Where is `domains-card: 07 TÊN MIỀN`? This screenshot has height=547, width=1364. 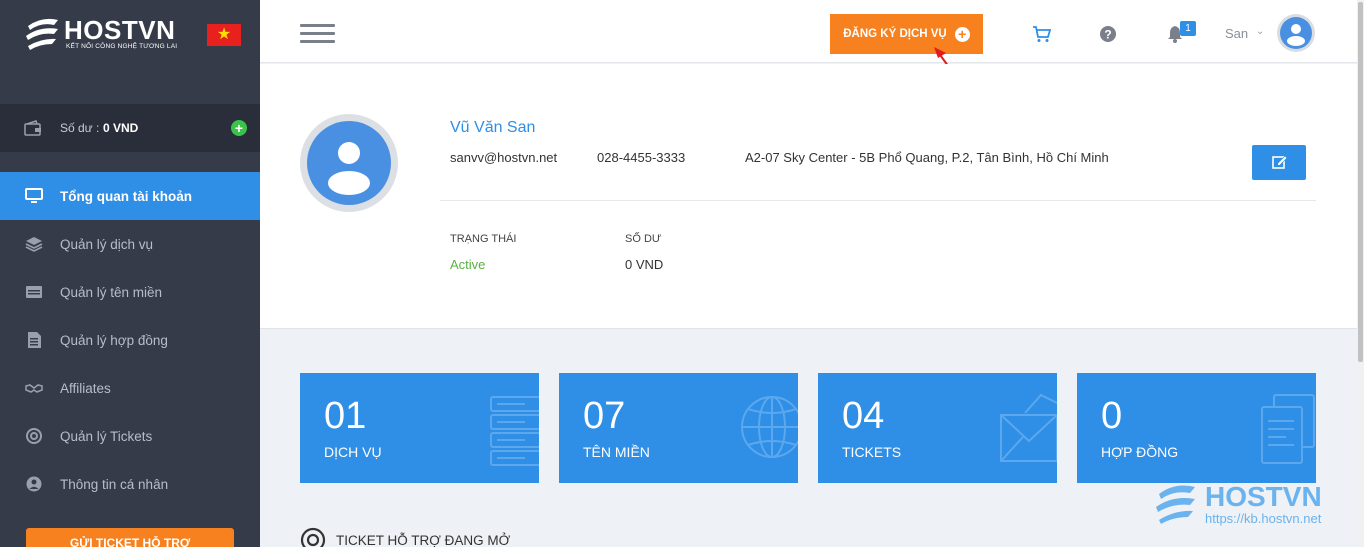 domains-card: 07 TÊN MIỀN is located at coordinates (678, 428).